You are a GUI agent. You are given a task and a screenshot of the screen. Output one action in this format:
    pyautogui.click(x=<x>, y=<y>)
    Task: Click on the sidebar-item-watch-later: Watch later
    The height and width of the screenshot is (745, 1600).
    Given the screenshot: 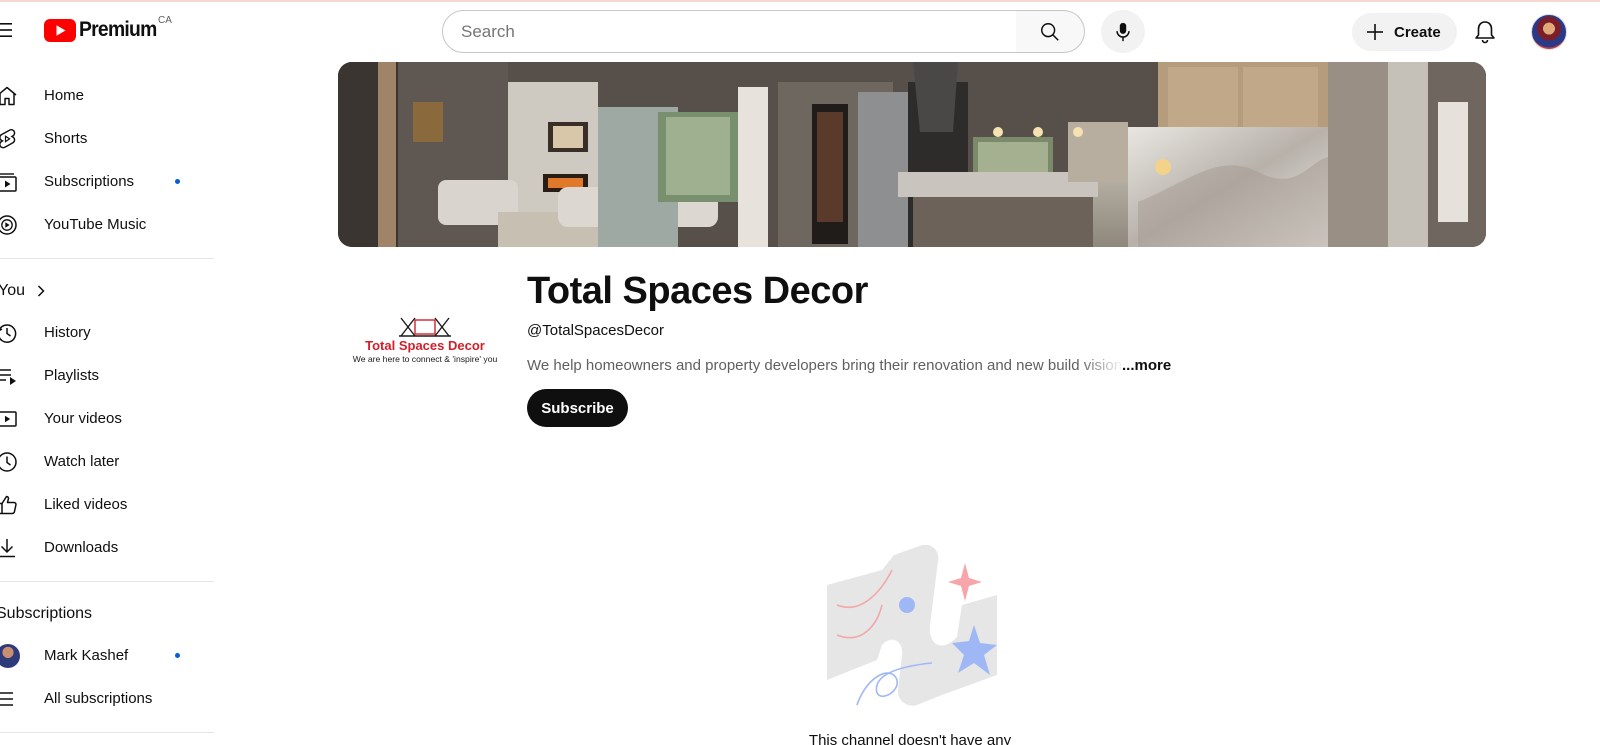 What is the action you would take?
    pyautogui.click(x=107, y=461)
    